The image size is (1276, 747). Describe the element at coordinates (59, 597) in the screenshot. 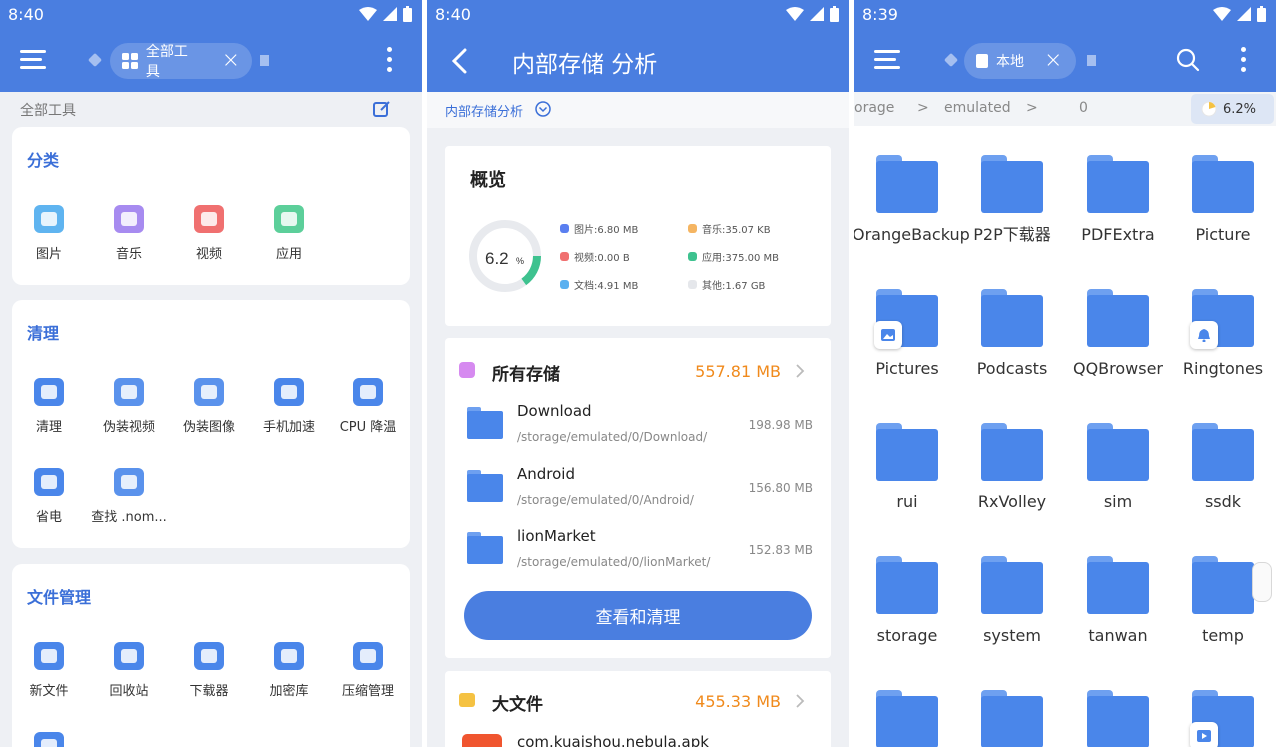

I see `section-title: 文件管理` at that location.